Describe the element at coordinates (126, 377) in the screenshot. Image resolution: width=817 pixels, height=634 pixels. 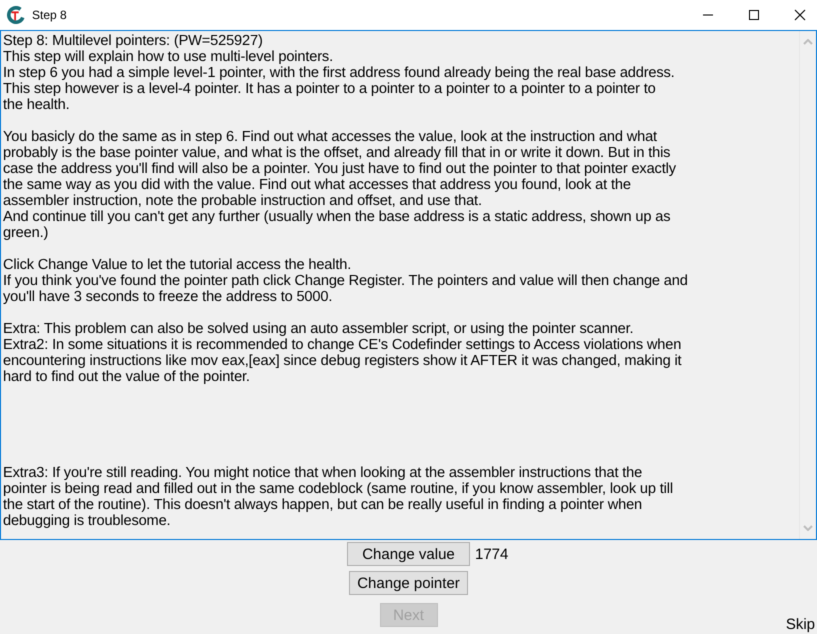
I see `memo-line: hard to find out the value of the pointer.` at that location.